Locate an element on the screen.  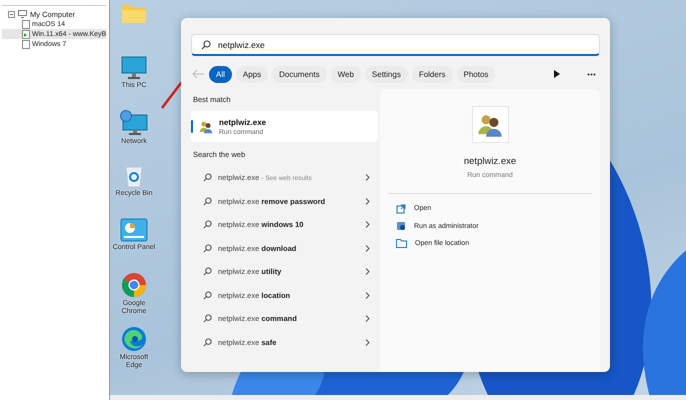
filter-tab: Settings is located at coordinates (386, 74).